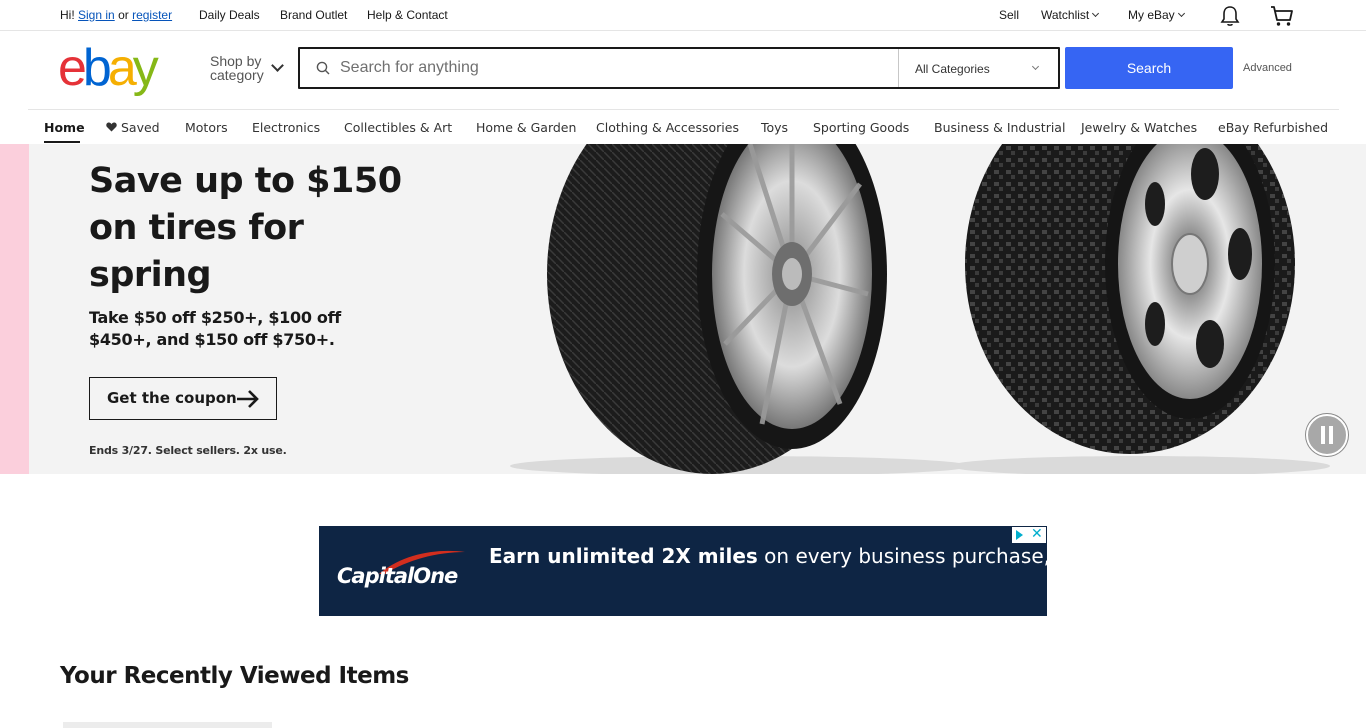  I want to click on heart-icon, so click(111, 127).